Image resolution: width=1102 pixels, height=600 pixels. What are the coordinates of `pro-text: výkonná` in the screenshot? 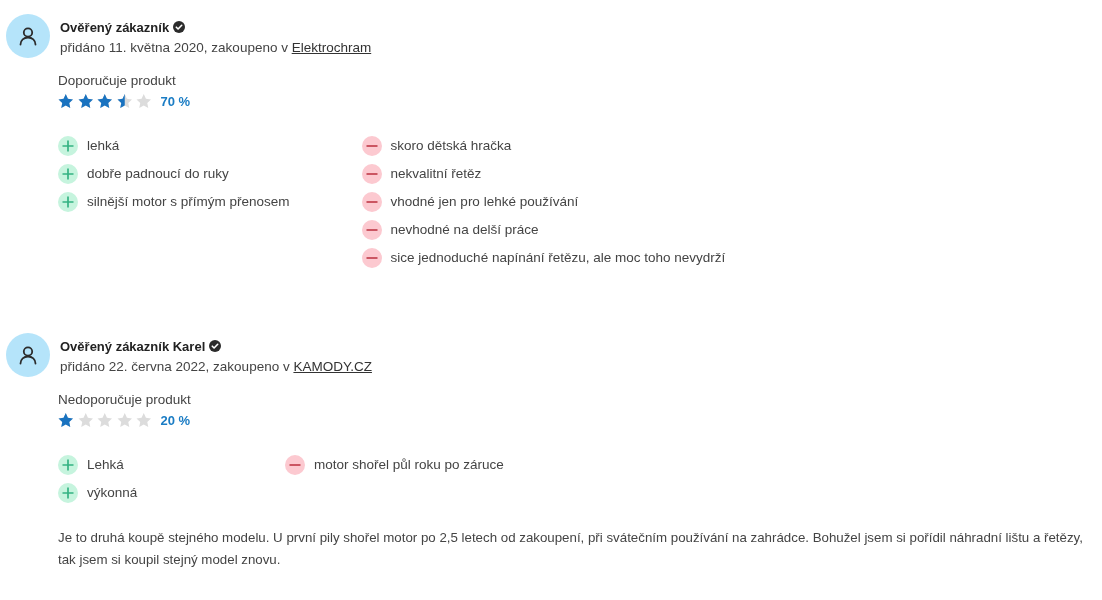 It's located at (112, 493).